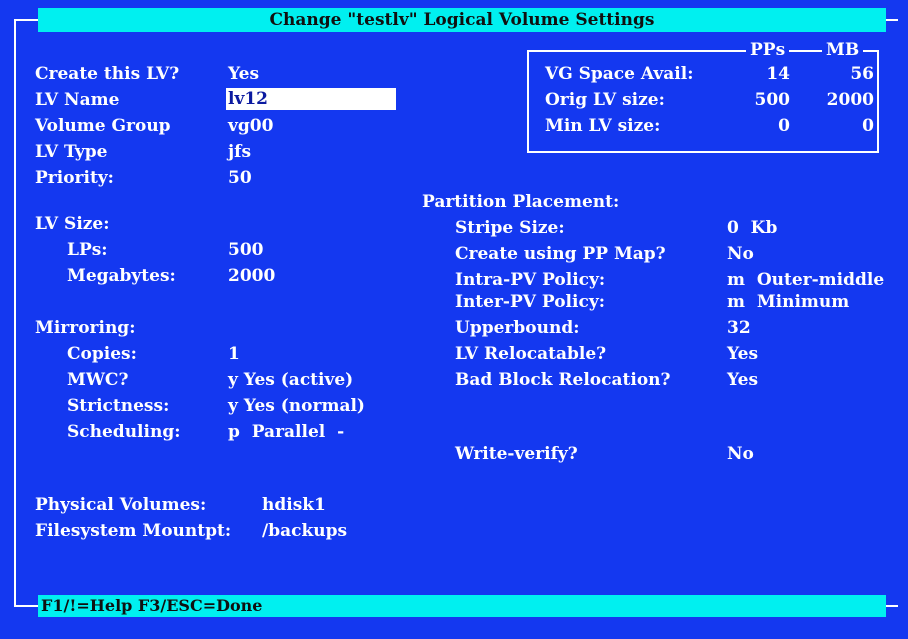  I want to click on vg-space-avail-pps: 14, so click(778, 74).